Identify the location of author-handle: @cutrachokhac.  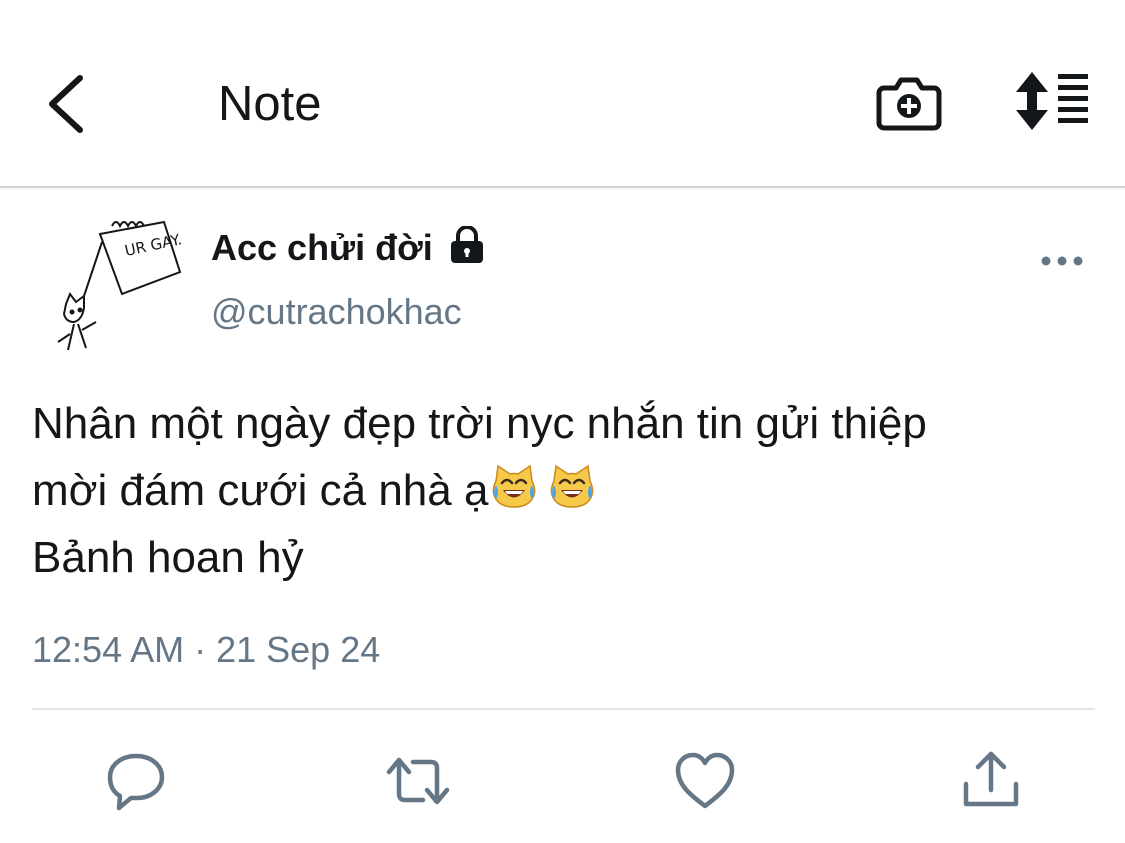
(336, 312).